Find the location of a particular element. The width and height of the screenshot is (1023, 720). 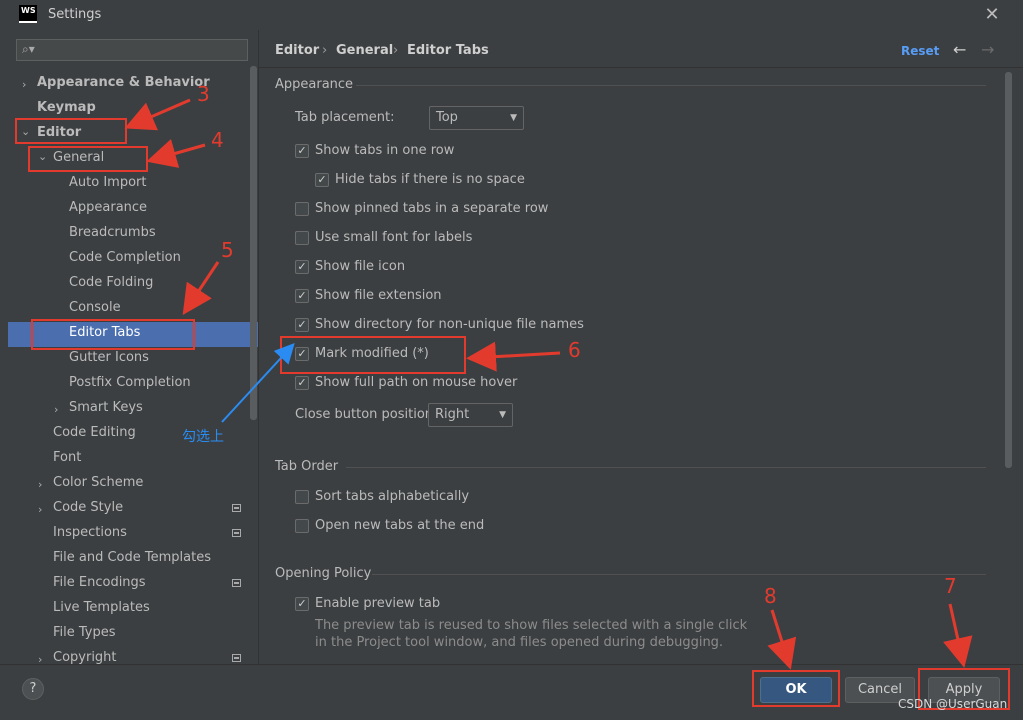

watermark: CSDN @UserGuan is located at coordinates (953, 704).